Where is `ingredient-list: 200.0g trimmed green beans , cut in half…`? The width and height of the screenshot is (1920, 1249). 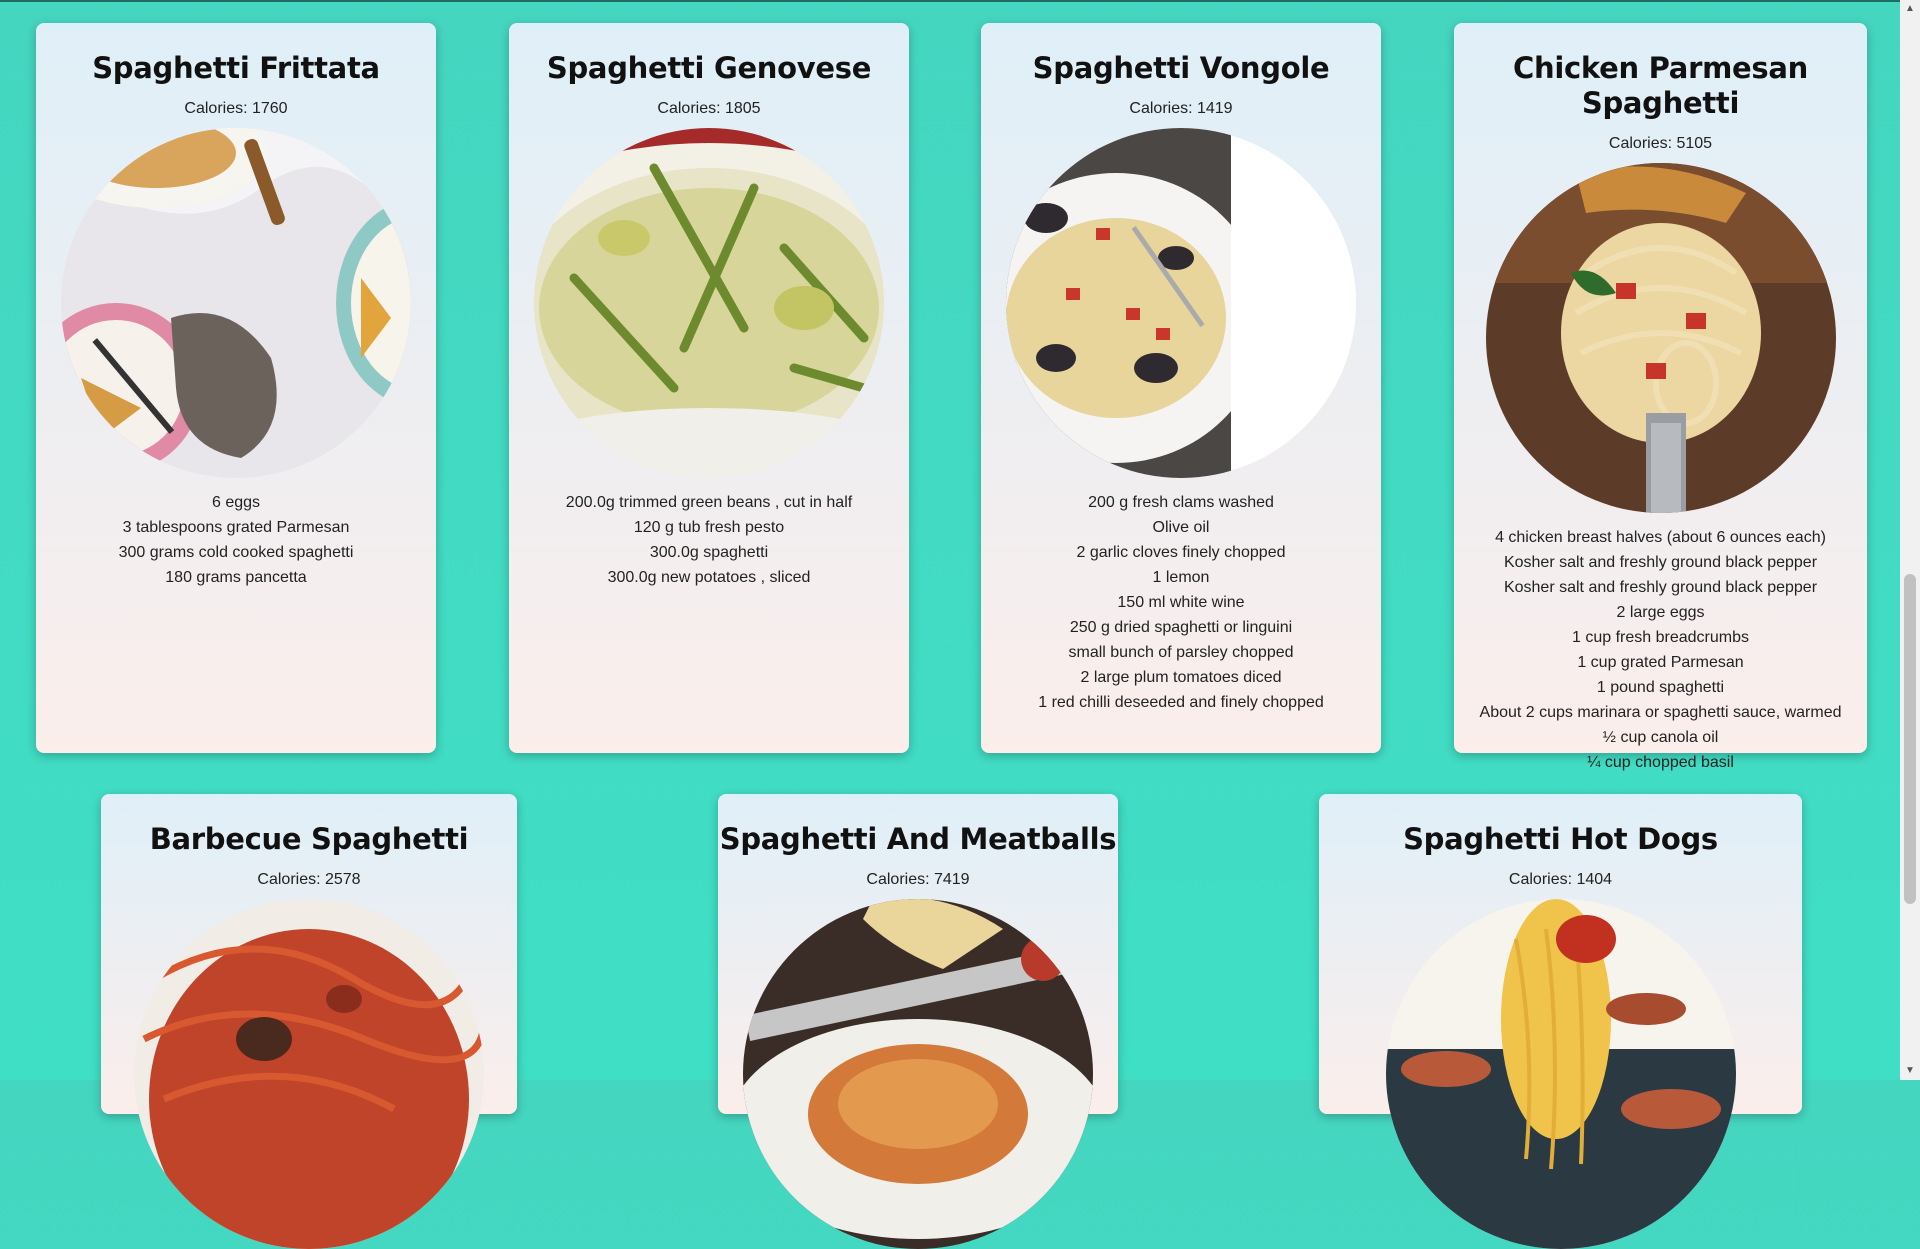
ingredient-list: 200.0g trimmed green beans , cut in half… is located at coordinates (709, 540).